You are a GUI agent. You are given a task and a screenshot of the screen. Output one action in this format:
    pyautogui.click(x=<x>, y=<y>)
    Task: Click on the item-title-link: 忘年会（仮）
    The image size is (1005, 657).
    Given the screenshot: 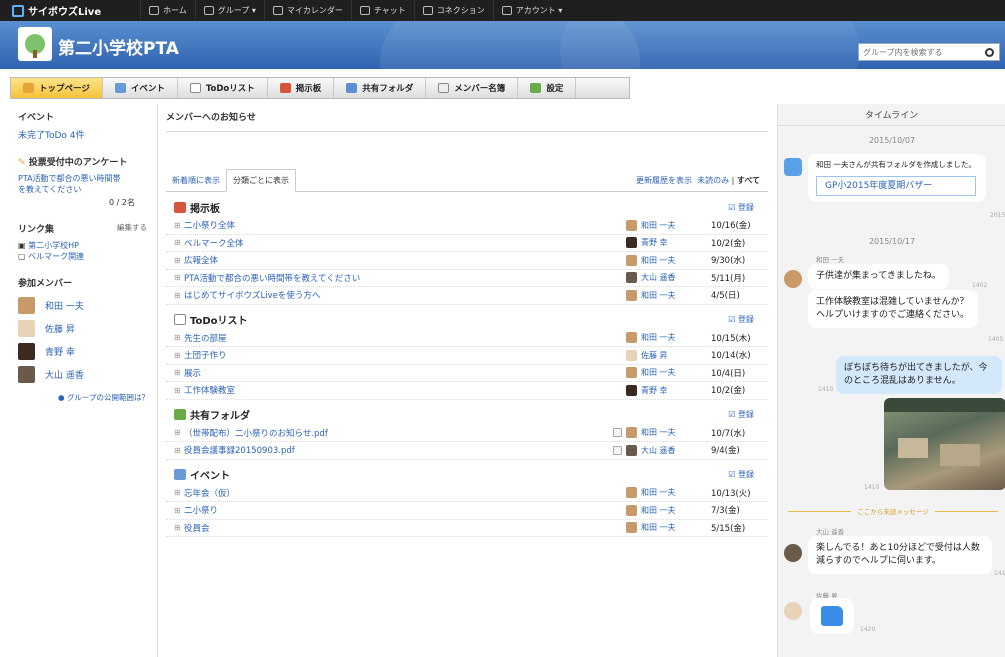 What is the action you would take?
    pyautogui.click(x=209, y=493)
    